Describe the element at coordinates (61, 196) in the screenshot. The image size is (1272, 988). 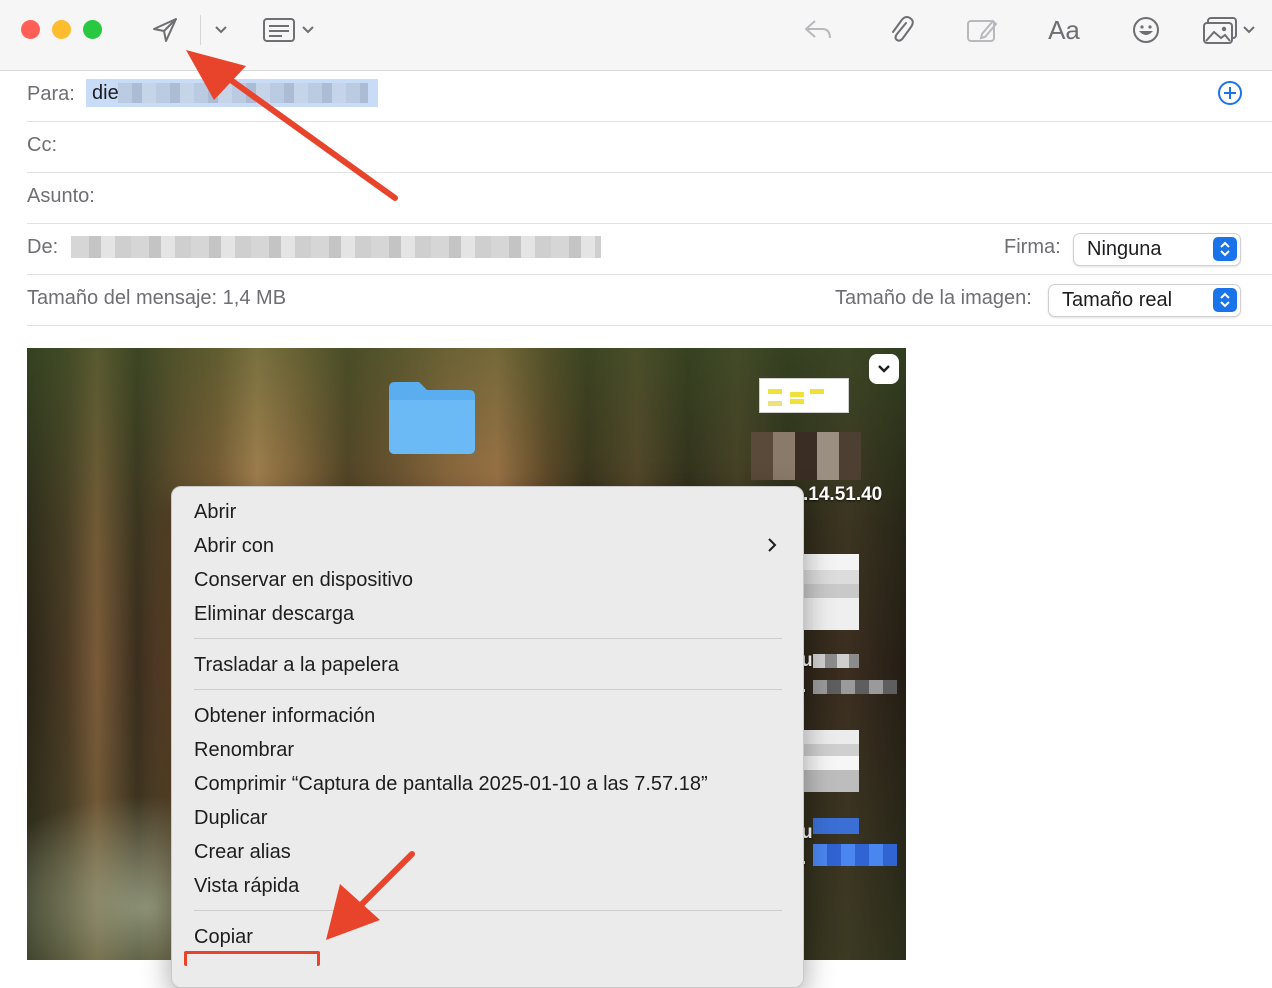
I see `subject-label: Asunto:` at that location.